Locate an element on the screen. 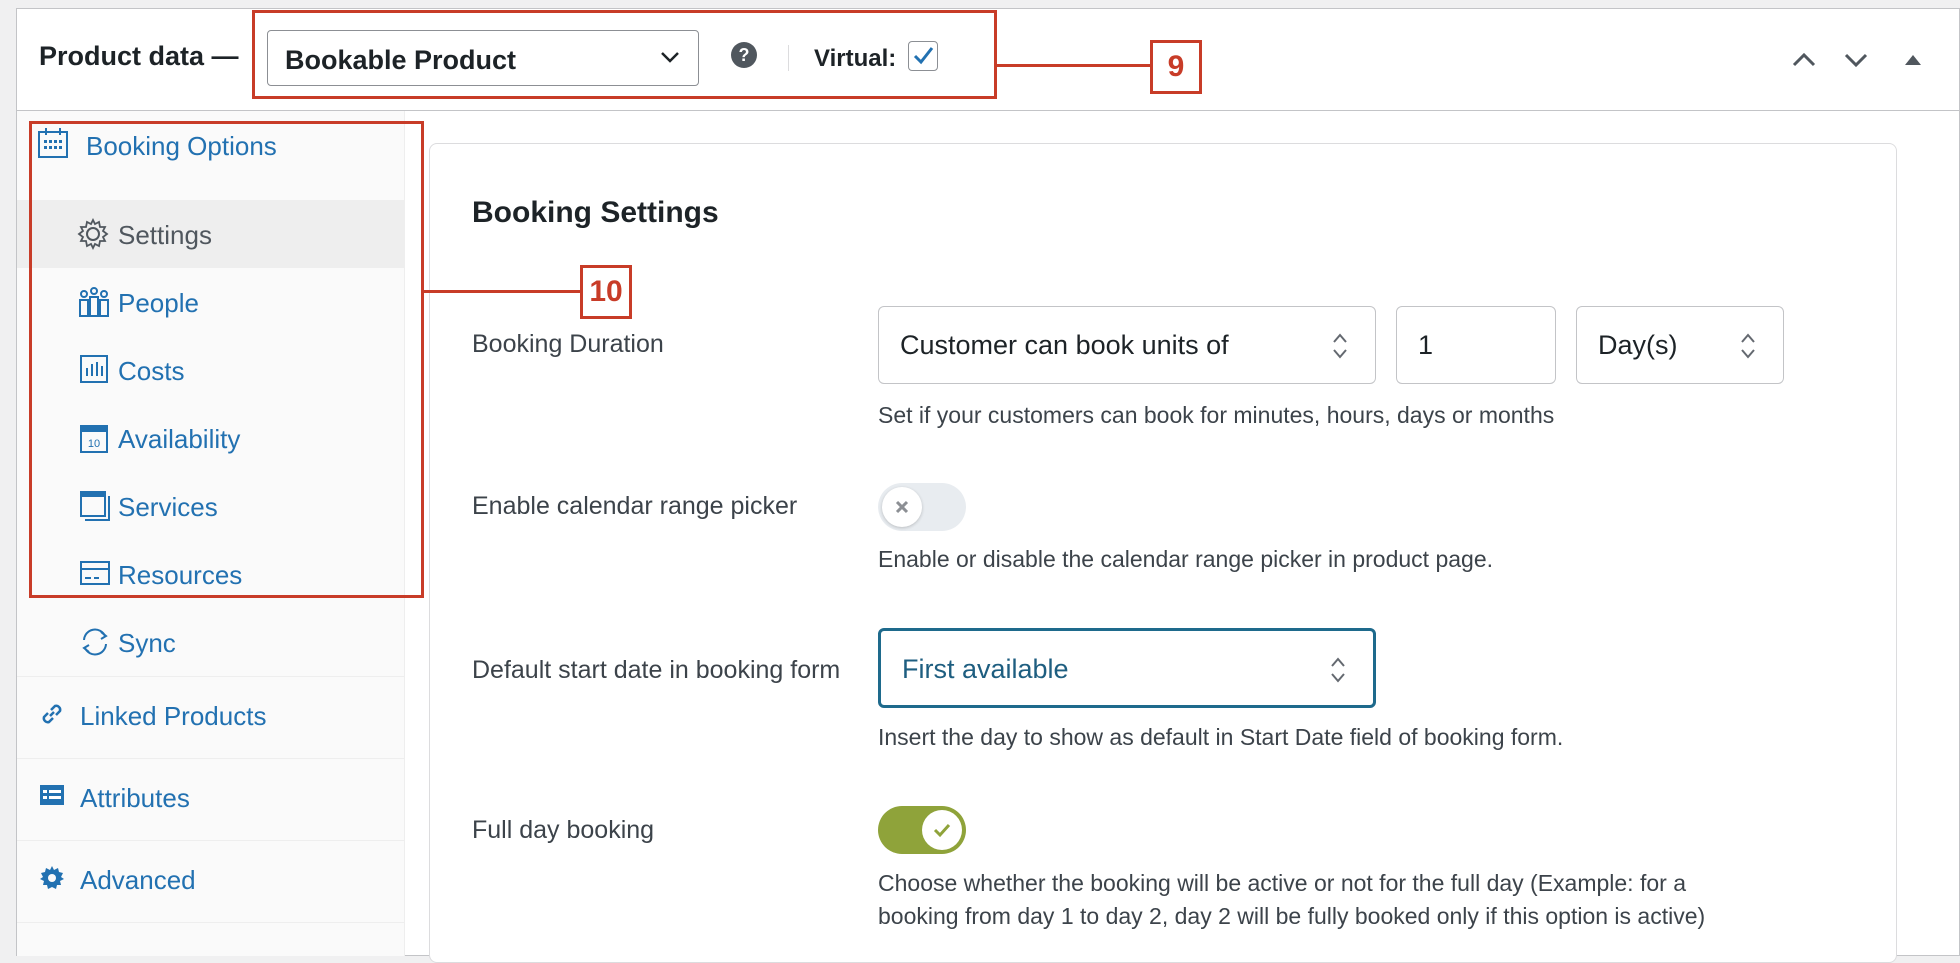 The image size is (1960, 963). tab-advanced: Advanced is located at coordinates (211, 879).